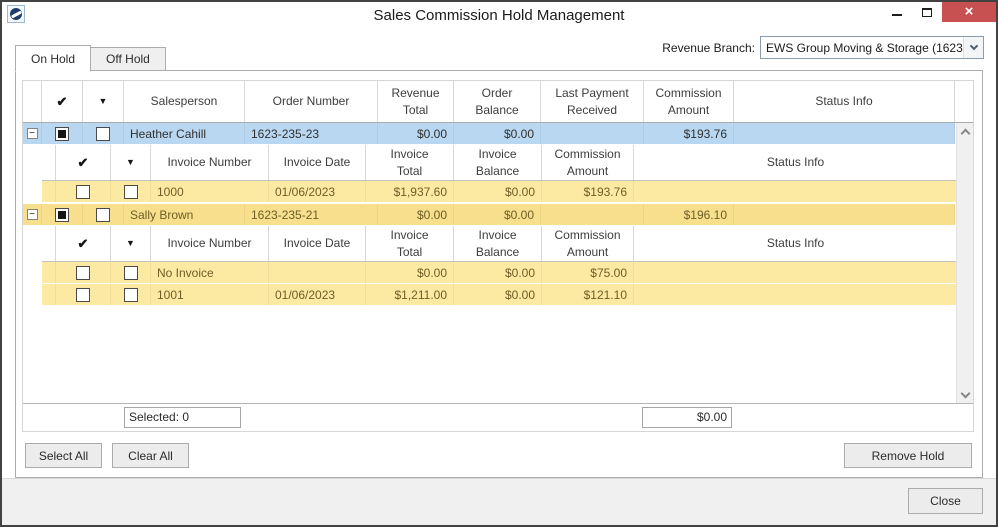 Image resolution: width=998 pixels, height=527 pixels. Describe the element at coordinates (588, 294) in the screenshot. I see `invoice-commission-cell: $121.10` at that location.